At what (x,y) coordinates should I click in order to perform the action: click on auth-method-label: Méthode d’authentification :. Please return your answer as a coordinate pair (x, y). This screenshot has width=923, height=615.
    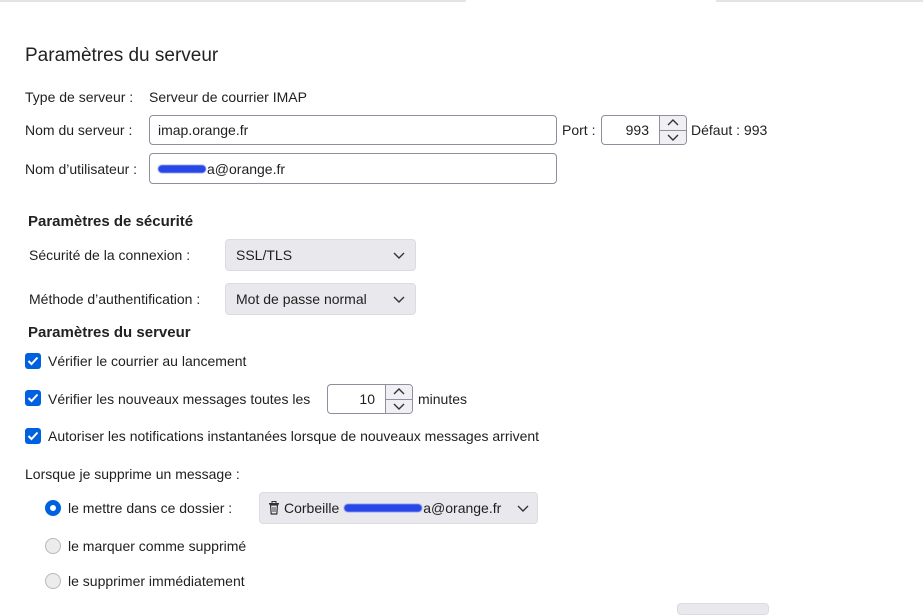
    Looking at the image, I should click on (115, 299).